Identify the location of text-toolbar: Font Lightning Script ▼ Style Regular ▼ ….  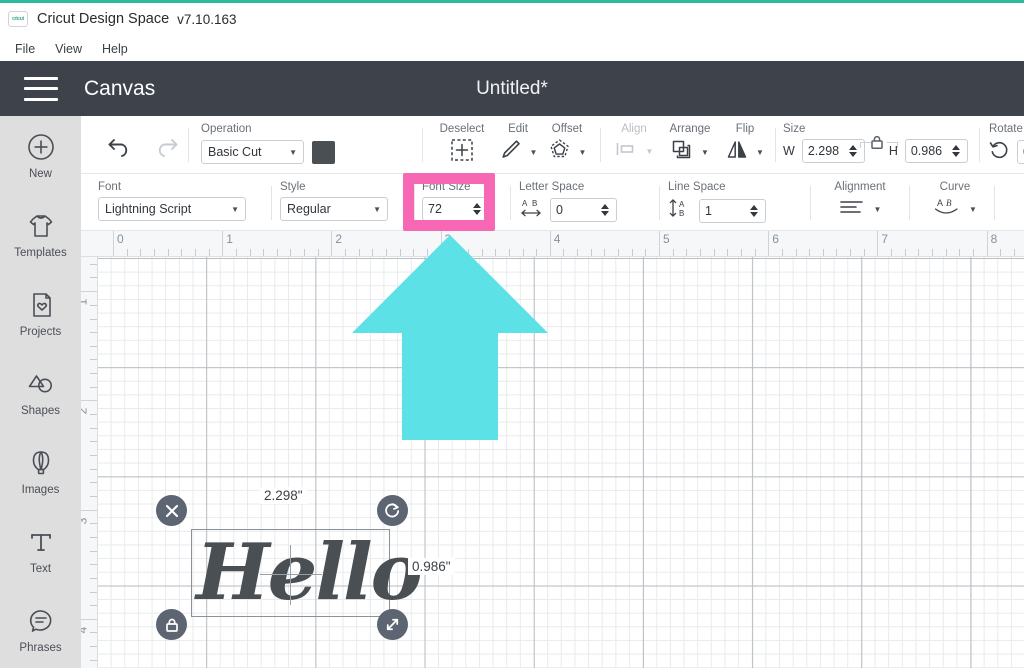
(552, 202).